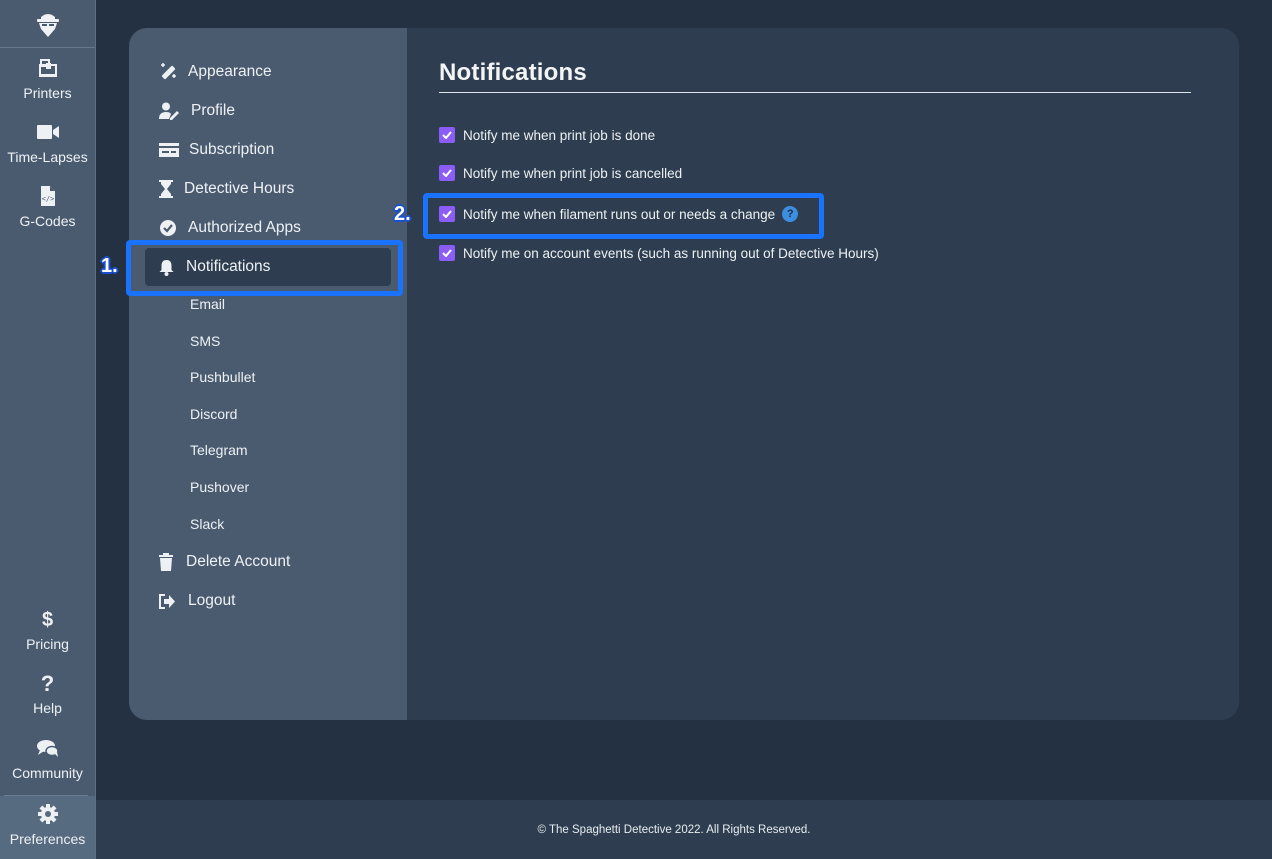  What do you see at coordinates (169, 601) in the screenshot?
I see `logout-icon` at bounding box center [169, 601].